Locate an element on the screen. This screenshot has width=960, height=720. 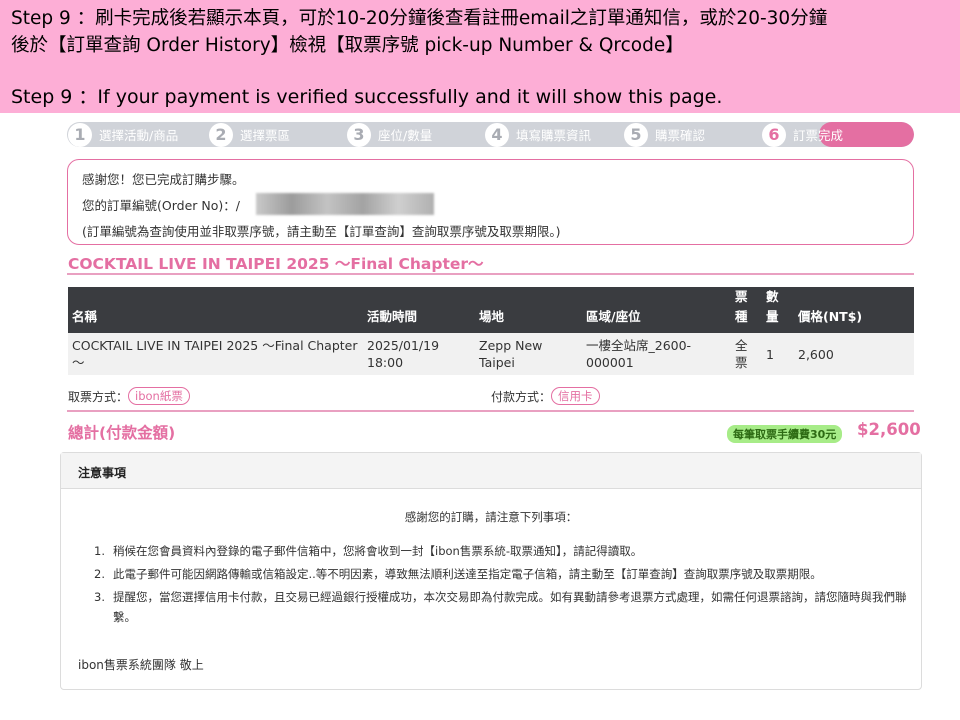
col-quantity: 數量 is located at coordinates (772, 306).